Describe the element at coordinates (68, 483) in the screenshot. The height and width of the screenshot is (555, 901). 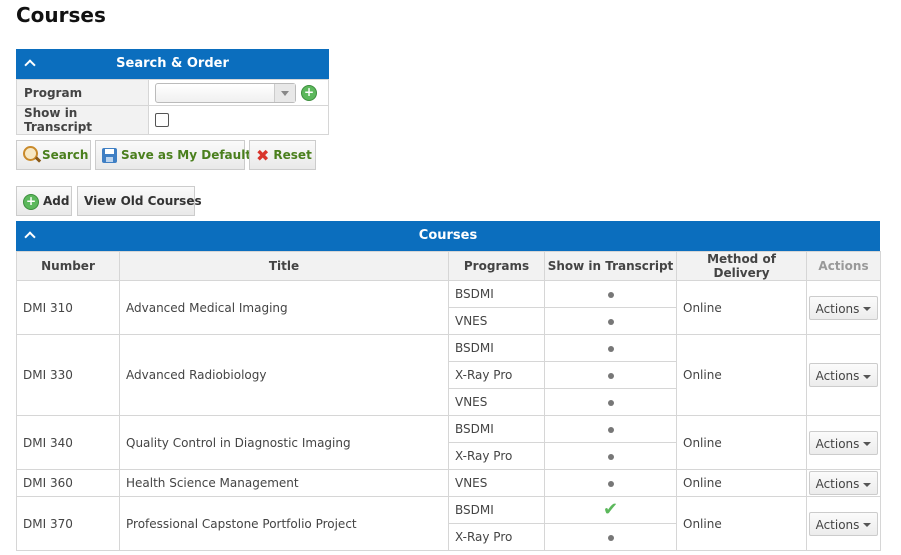
I see `course-number: DMI 360` at that location.